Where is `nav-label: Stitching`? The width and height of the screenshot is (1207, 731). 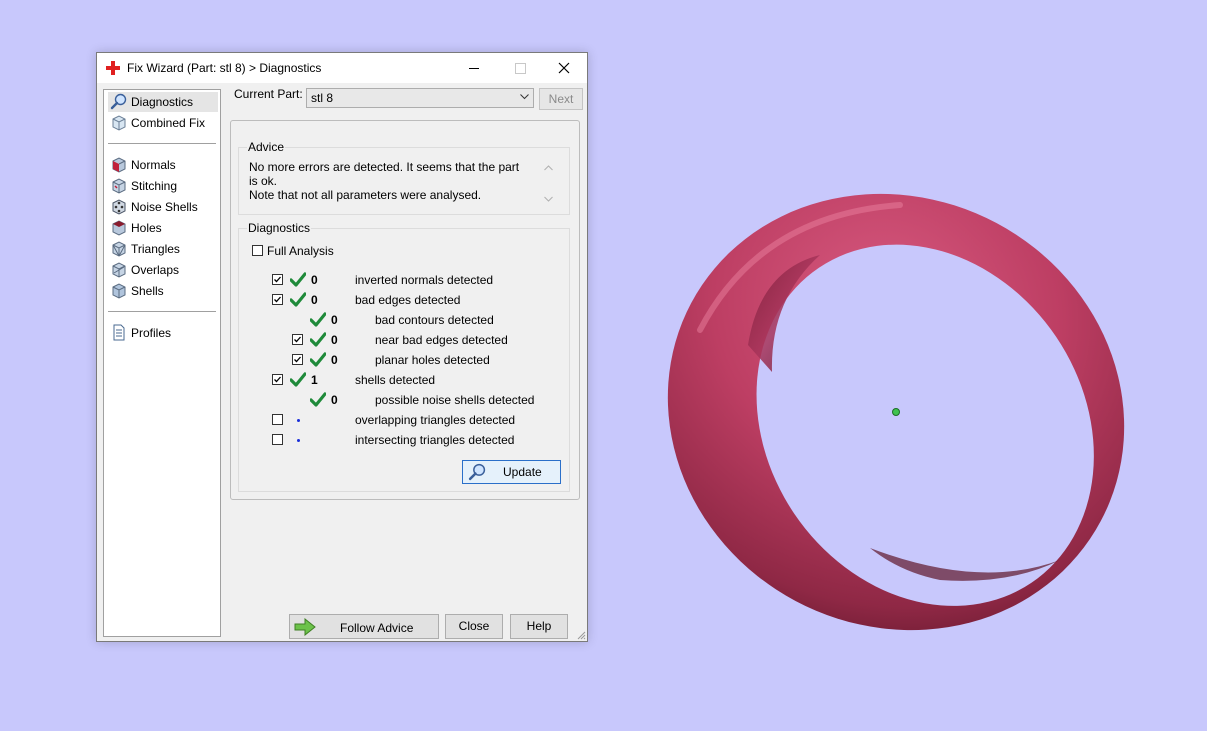 nav-label: Stitching is located at coordinates (154, 186).